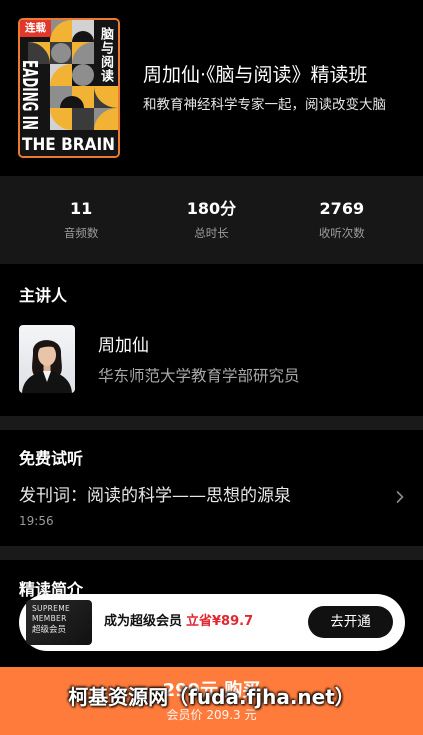 This screenshot has height=735, width=423. I want to click on stat-value: 2769, so click(342, 208).